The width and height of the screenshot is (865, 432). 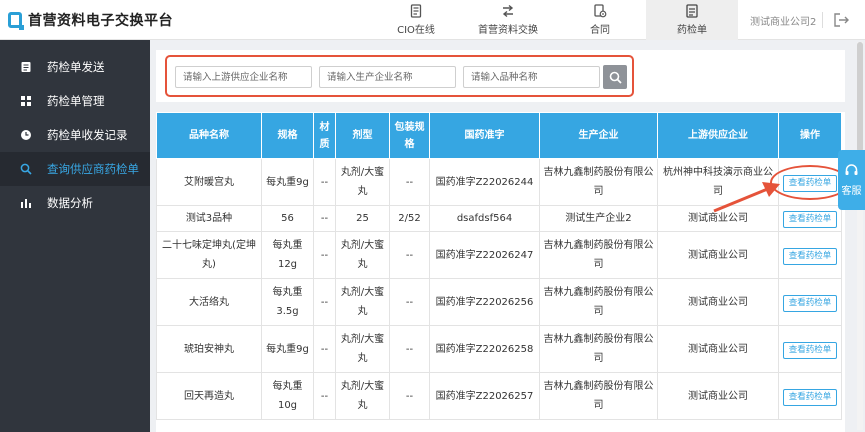 I want to click on nav-label: 合同, so click(x=600, y=30).